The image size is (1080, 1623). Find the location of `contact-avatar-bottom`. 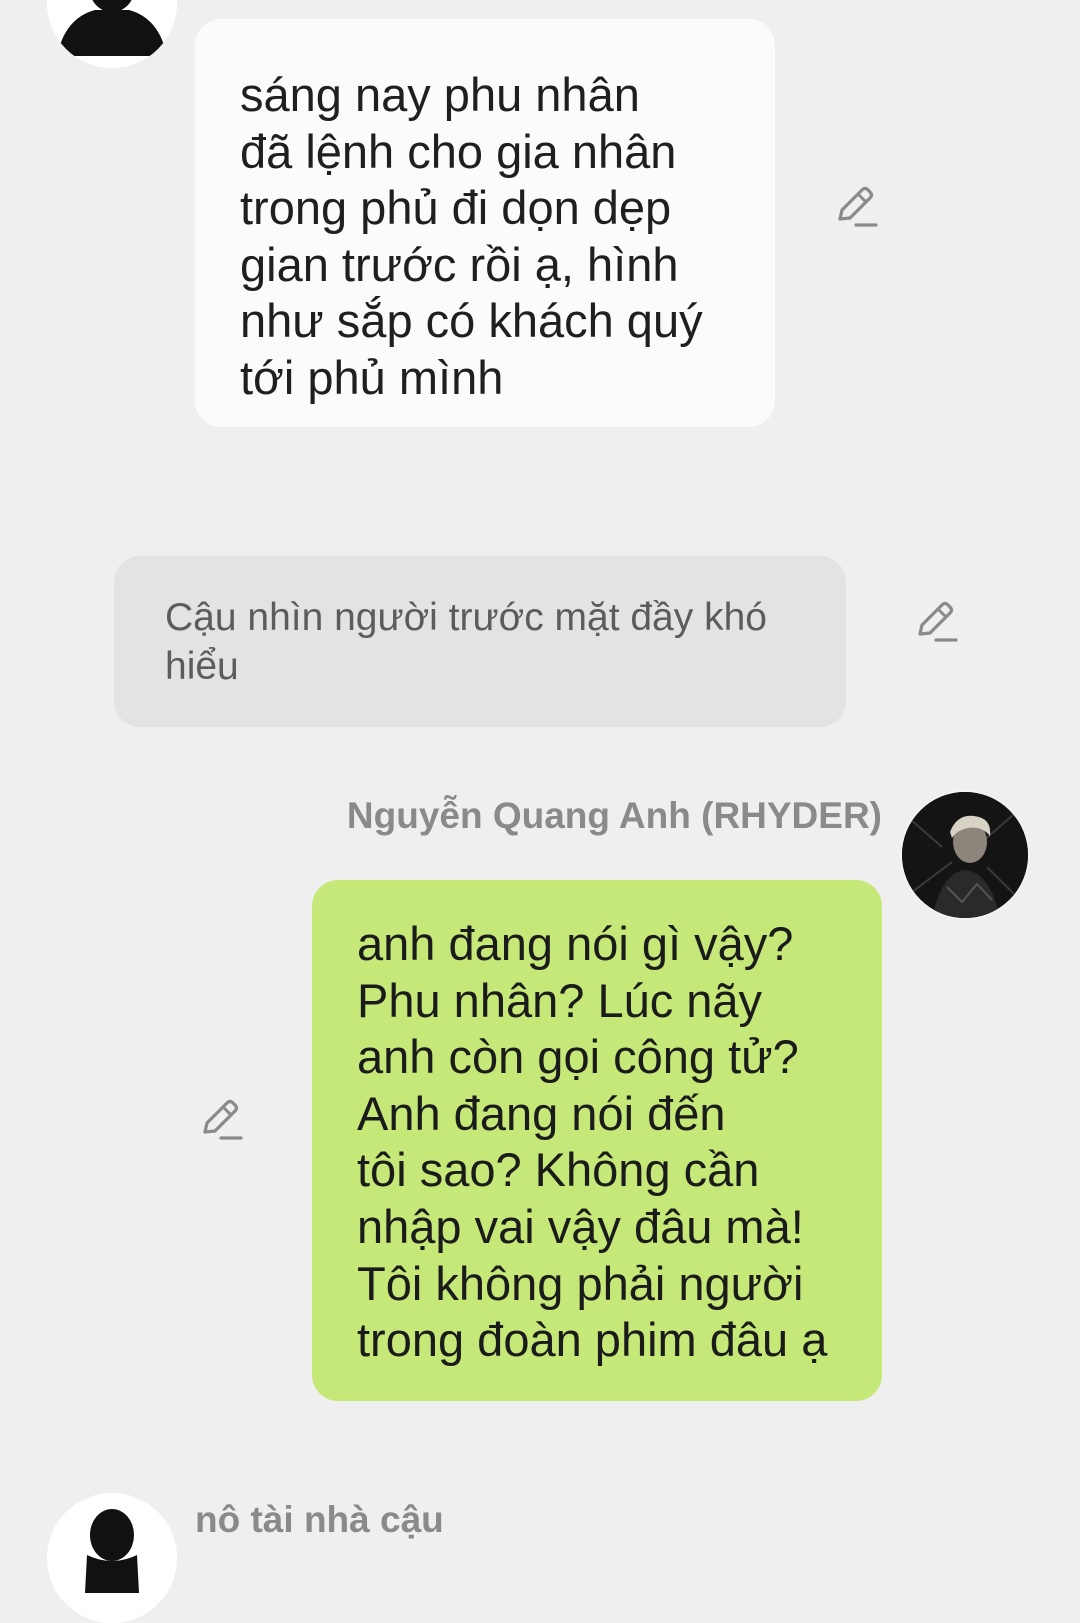

contact-avatar-bottom is located at coordinates (112, 1558).